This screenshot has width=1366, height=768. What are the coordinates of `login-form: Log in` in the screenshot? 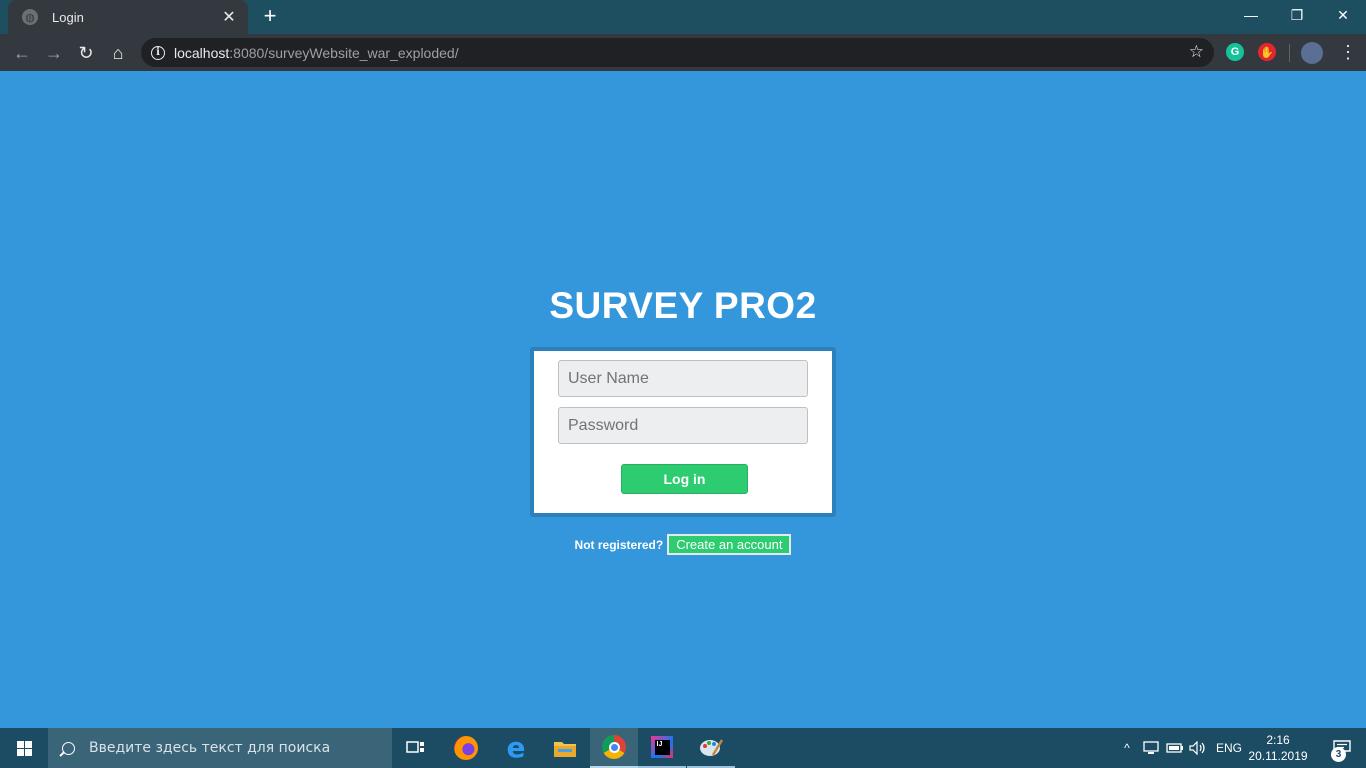 It's located at (683, 432).